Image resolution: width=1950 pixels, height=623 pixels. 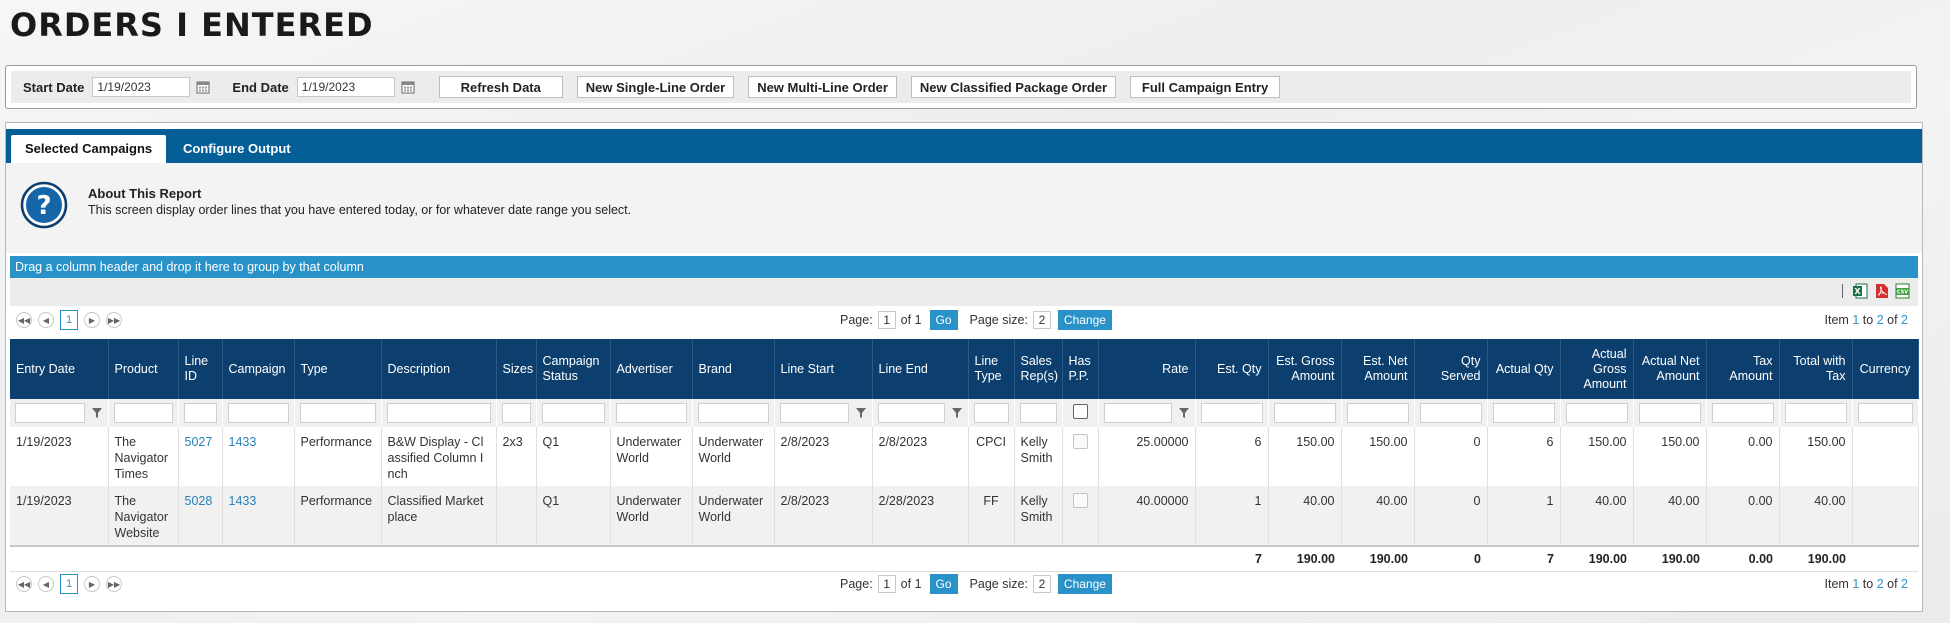 What do you see at coordinates (143, 369) in the screenshot?
I see `col-product: Product` at bounding box center [143, 369].